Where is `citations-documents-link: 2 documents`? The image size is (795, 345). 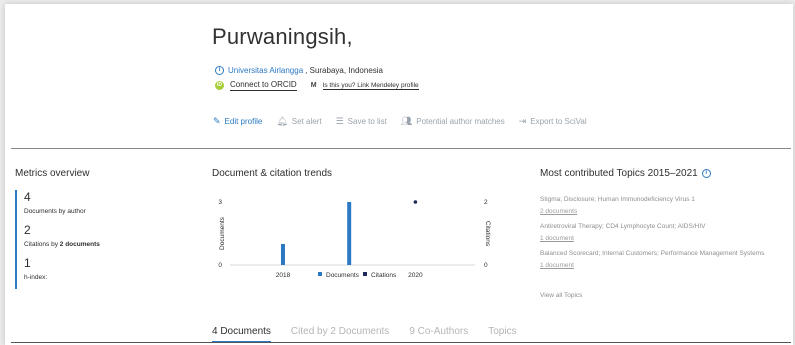 citations-documents-link: 2 documents is located at coordinates (80, 244).